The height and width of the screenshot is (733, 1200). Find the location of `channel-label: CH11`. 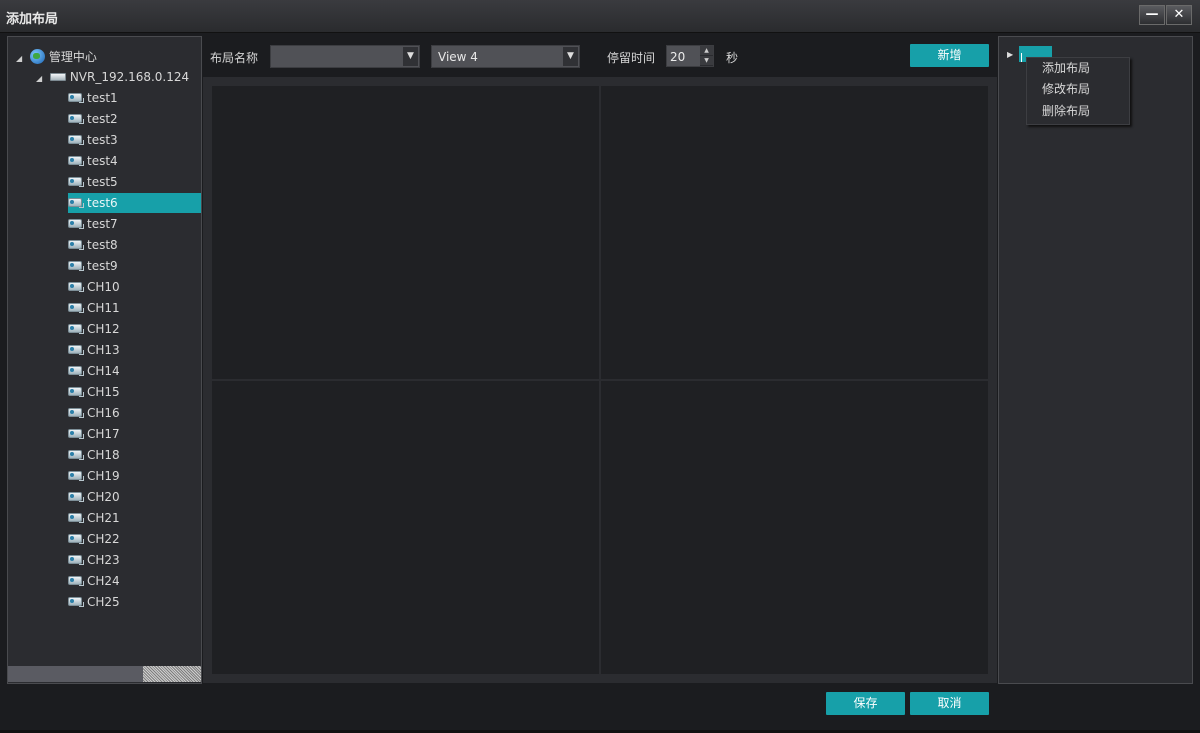

channel-label: CH11 is located at coordinates (103, 308).